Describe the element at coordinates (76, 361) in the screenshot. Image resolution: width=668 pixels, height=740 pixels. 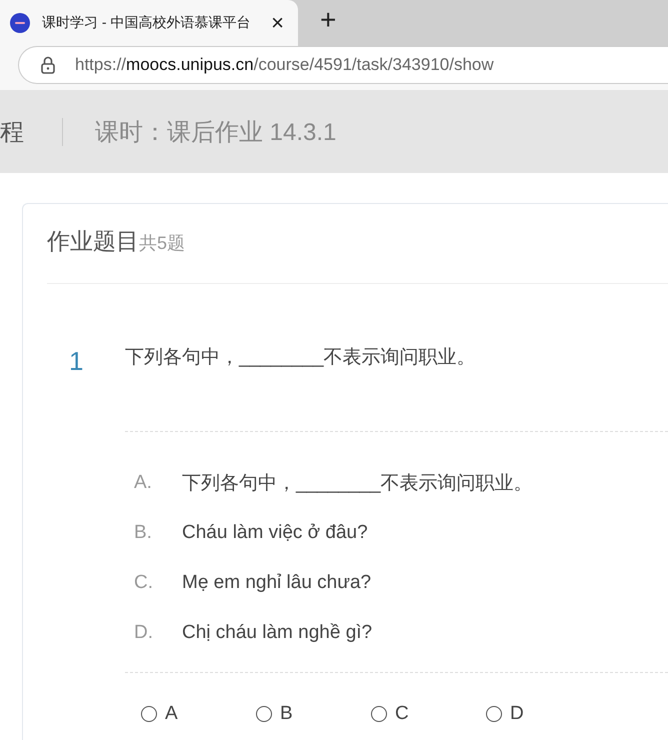
I see `question-number: 1` at that location.